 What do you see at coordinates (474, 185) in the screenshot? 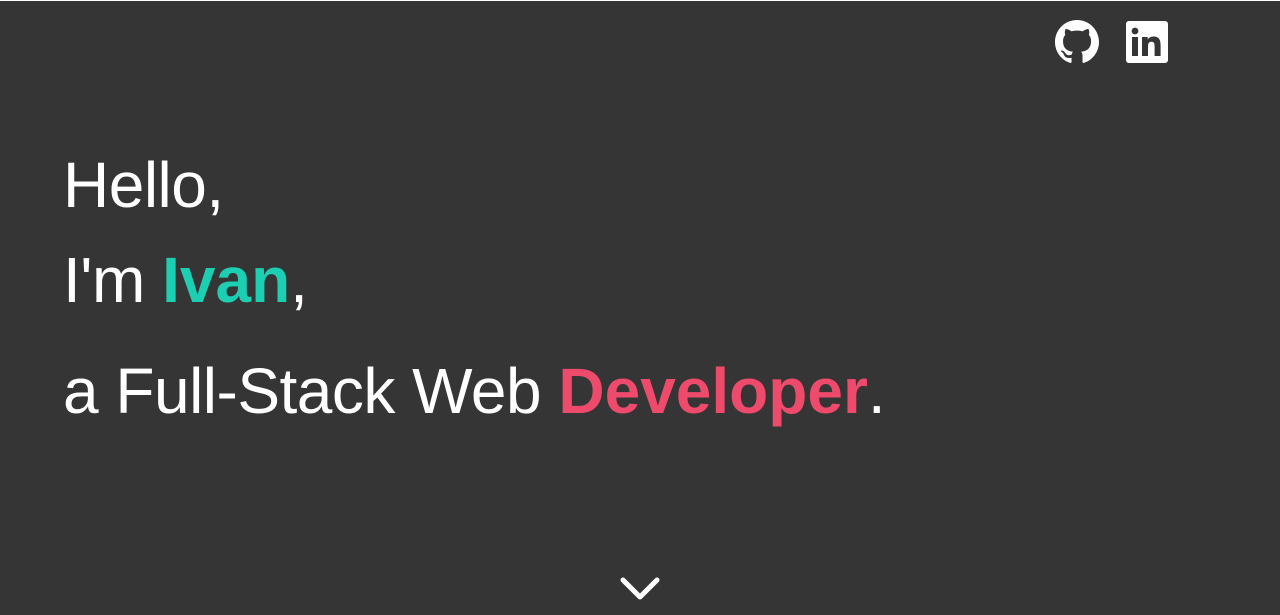
I see `greeting-line: Hello,` at bounding box center [474, 185].